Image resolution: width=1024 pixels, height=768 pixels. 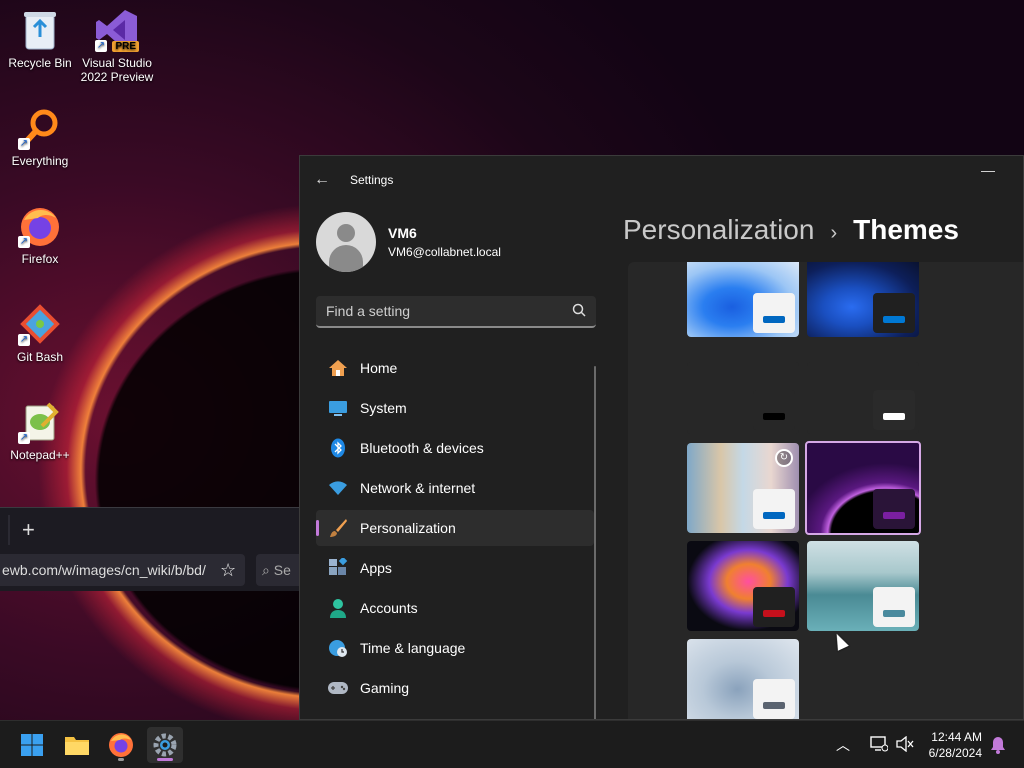 I want to click on theme-flow, so click(x=863, y=586).